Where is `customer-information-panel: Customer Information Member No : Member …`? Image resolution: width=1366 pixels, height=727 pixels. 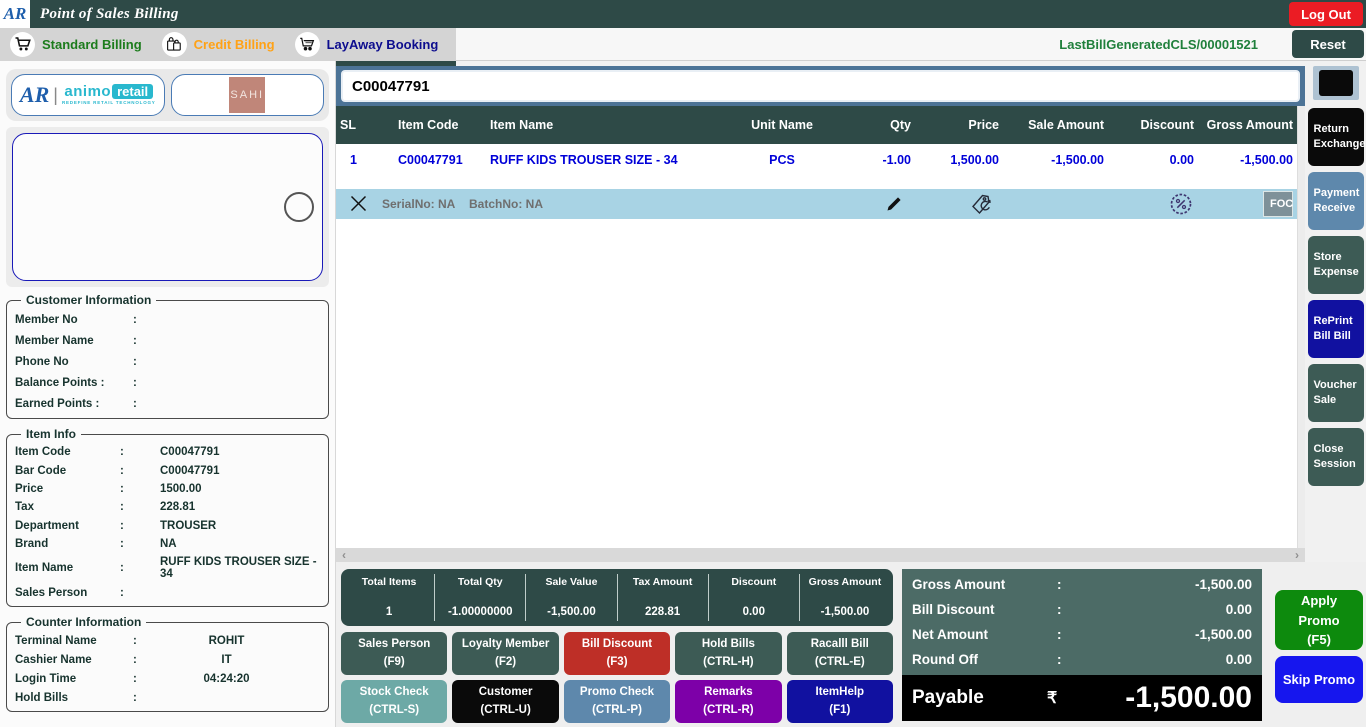
customer-information-panel: Customer Information Member No : Member … is located at coordinates (167, 356).